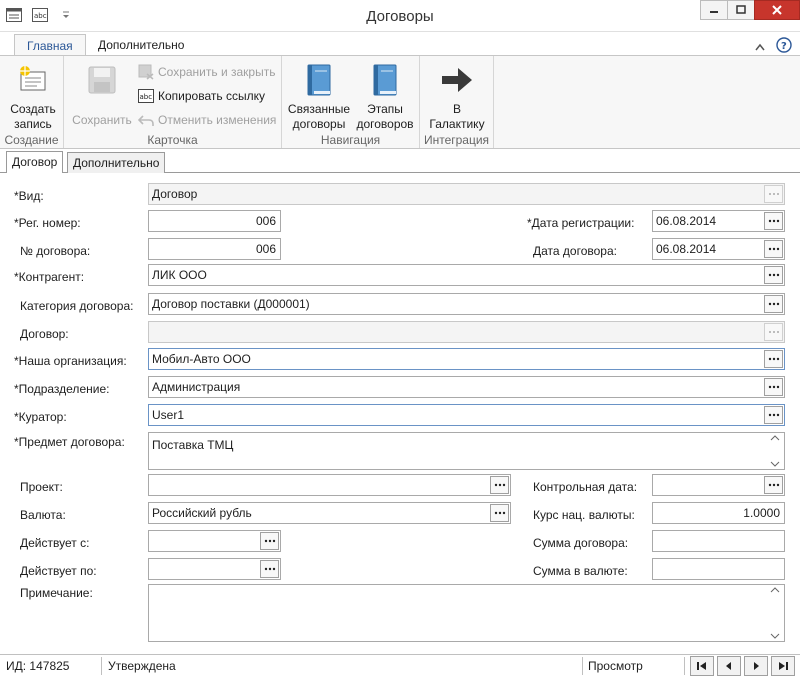 This screenshot has height=686, width=800. What do you see at coordinates (773, 275) in the screenshot?
I see `counterparty-select-button` at bounding box center [773, 275].